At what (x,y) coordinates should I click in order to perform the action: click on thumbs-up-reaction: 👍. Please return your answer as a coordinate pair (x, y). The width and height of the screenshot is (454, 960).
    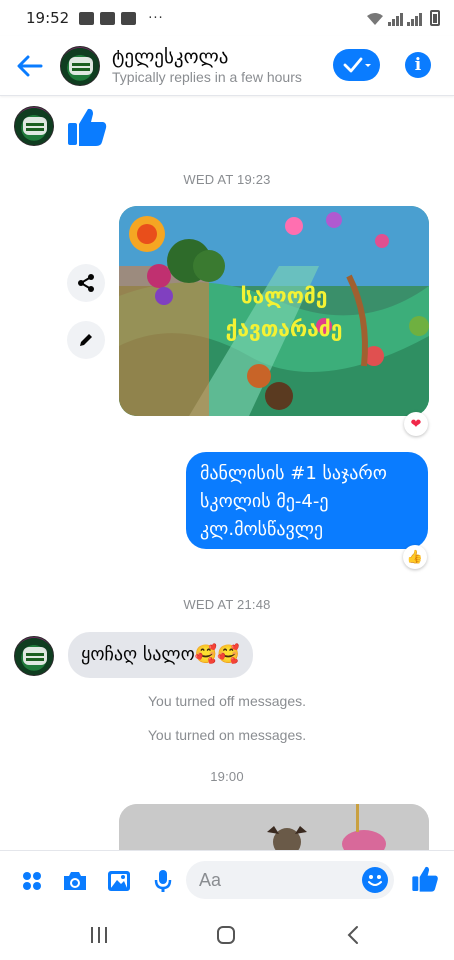
    Looking at the image, I should click on (415, 557).